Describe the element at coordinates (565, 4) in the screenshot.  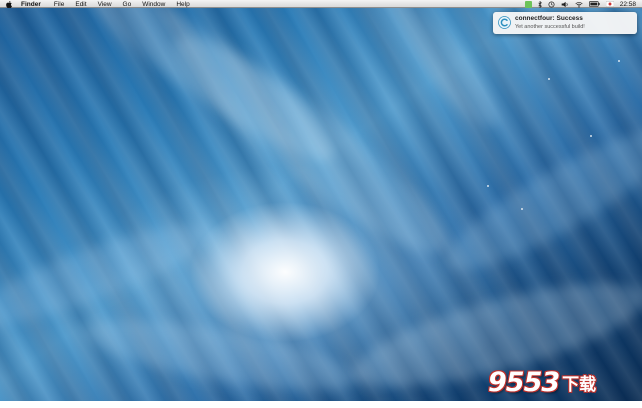
I see `volume-icon` at that location.